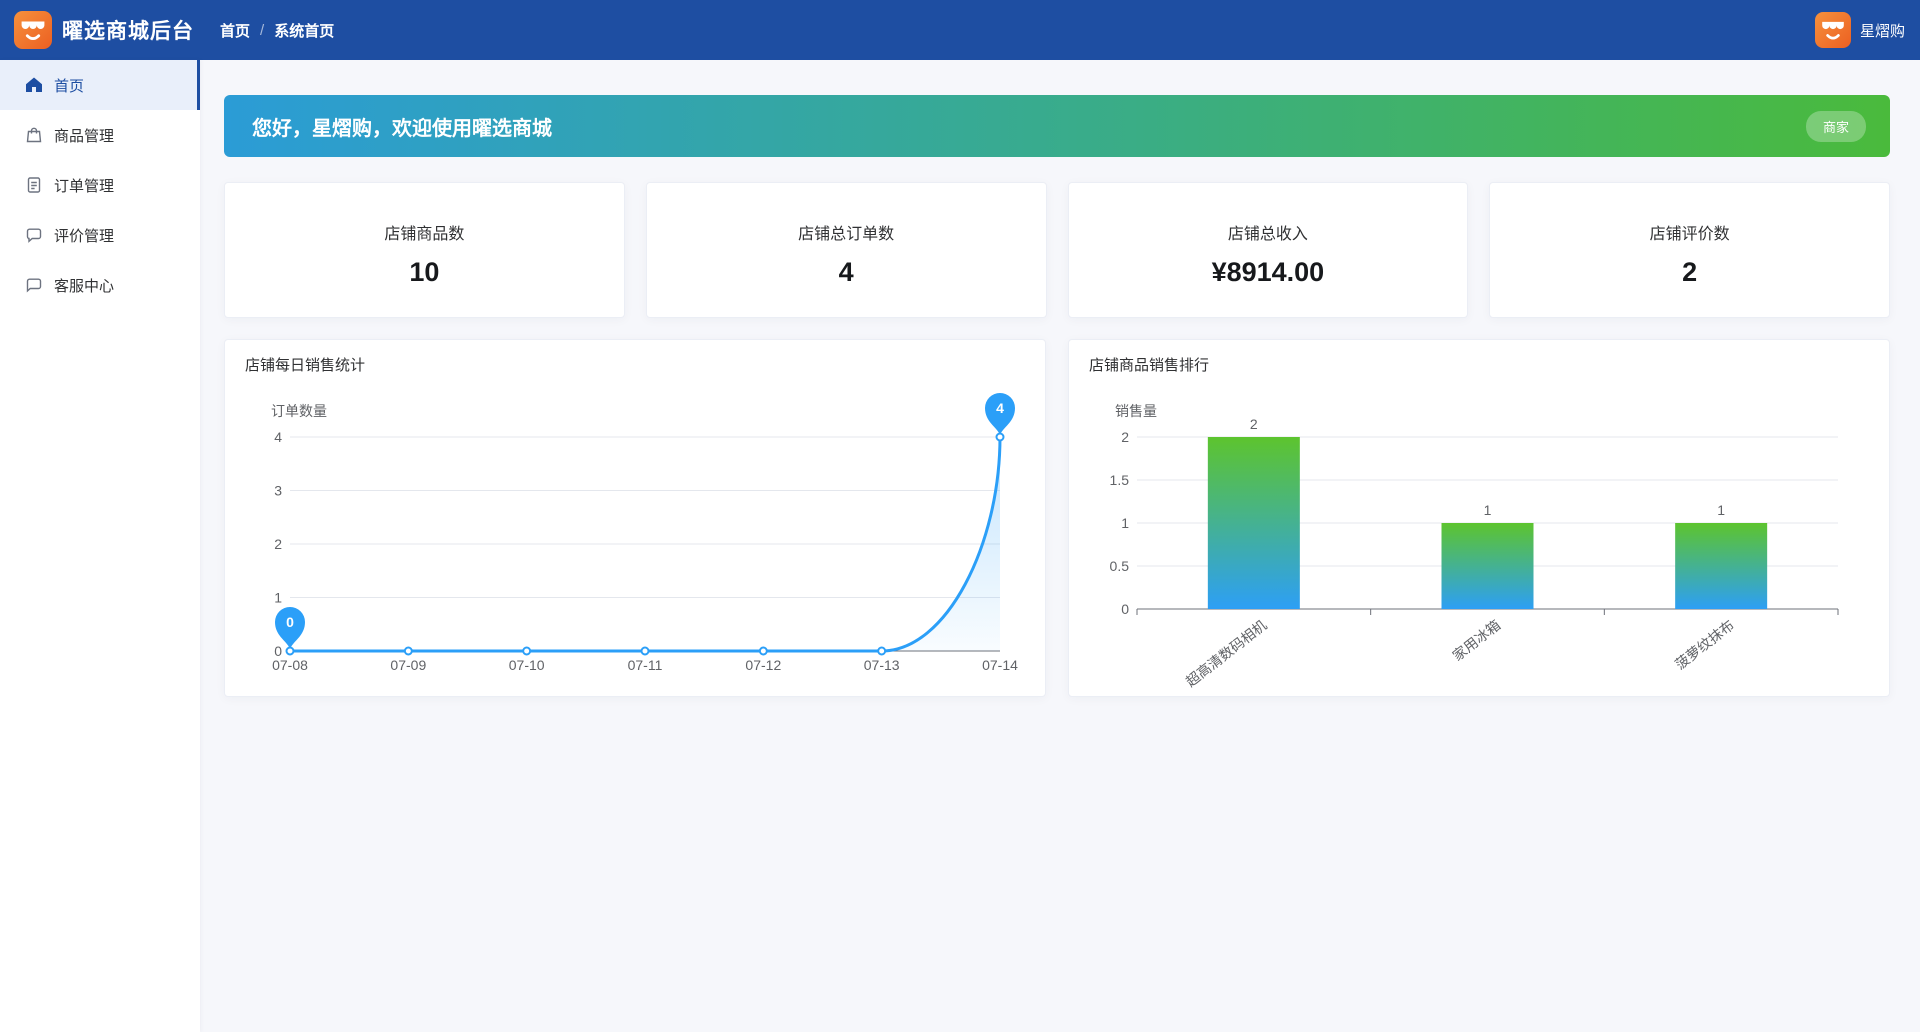  Describe the element at coordinates (1120, 566) in the screenshot. I see `y-tick-label: 0.5` at that location.